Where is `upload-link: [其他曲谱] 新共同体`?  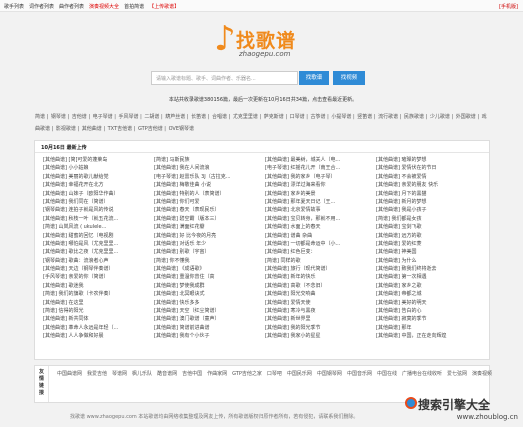
upload-link: [其他曲谱] 新共同体 is located at coordinates (98, 319).